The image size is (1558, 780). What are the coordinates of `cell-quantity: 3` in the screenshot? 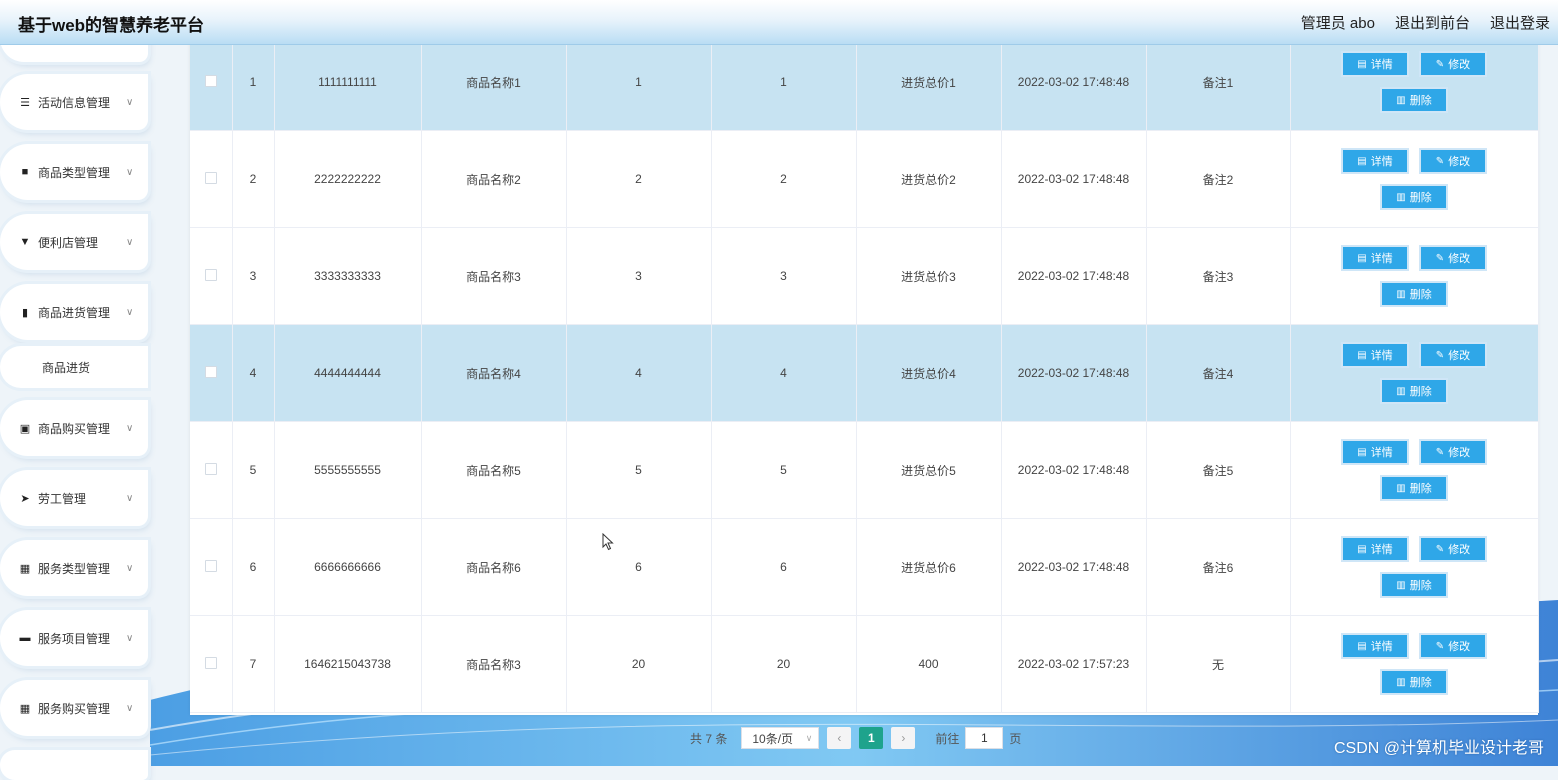 It's located at (639, 276).